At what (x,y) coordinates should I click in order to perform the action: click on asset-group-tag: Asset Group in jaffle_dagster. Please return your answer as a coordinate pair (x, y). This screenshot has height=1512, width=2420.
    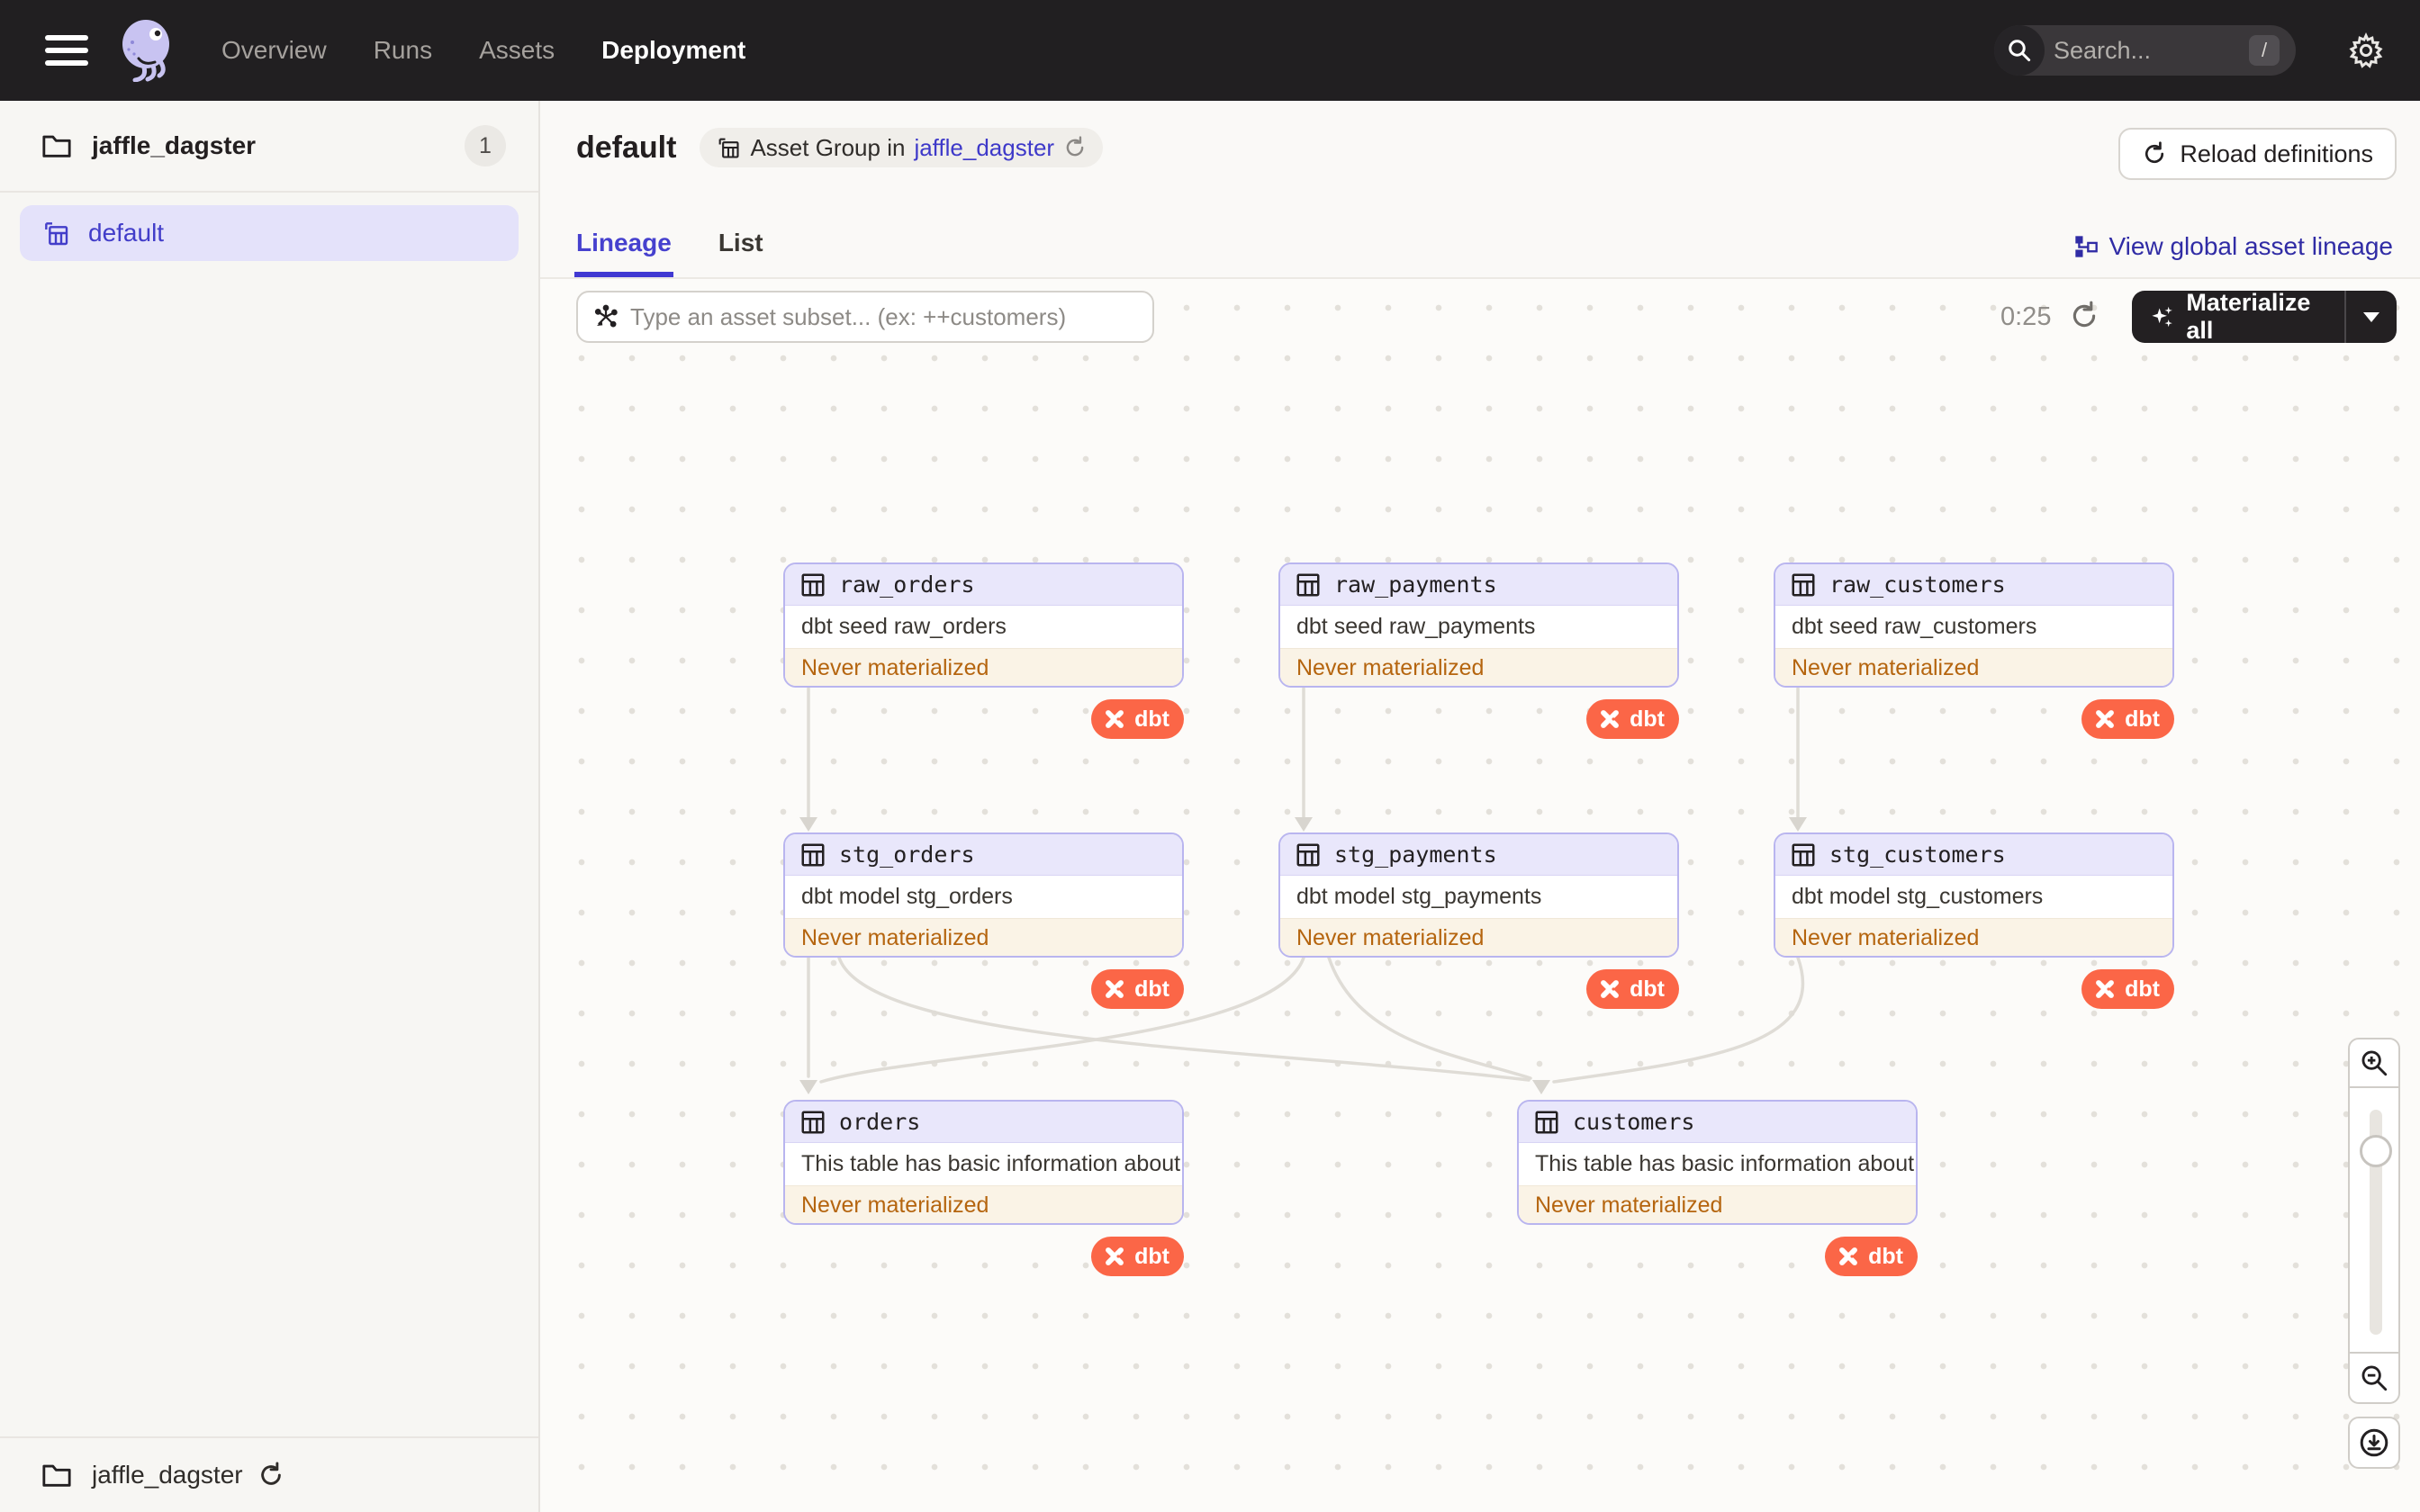
    Looking at the image, I should click on (902, 147).